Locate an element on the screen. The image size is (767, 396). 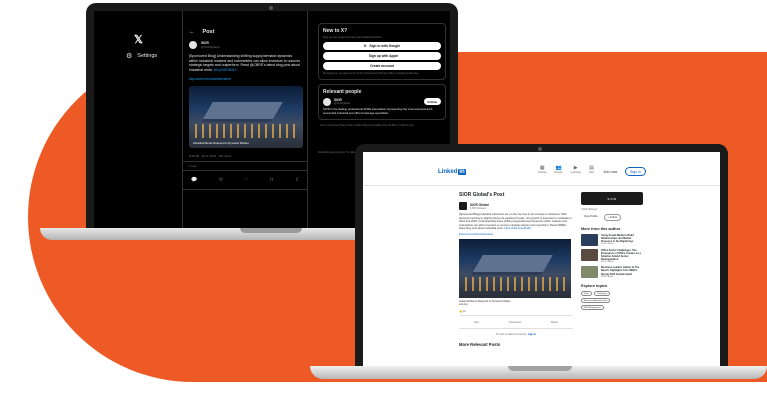
gear-icon: ⚙ is located at coordinates (129, 56).